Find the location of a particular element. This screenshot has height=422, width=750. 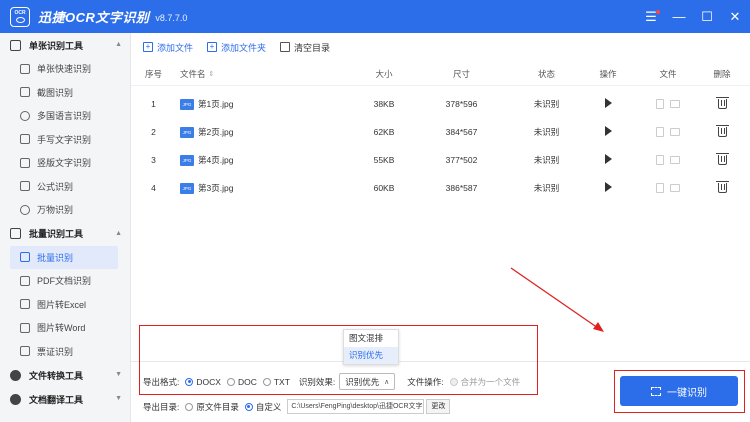

sidebar-item-label: 公式识别 is located at coordinates (55, 186).